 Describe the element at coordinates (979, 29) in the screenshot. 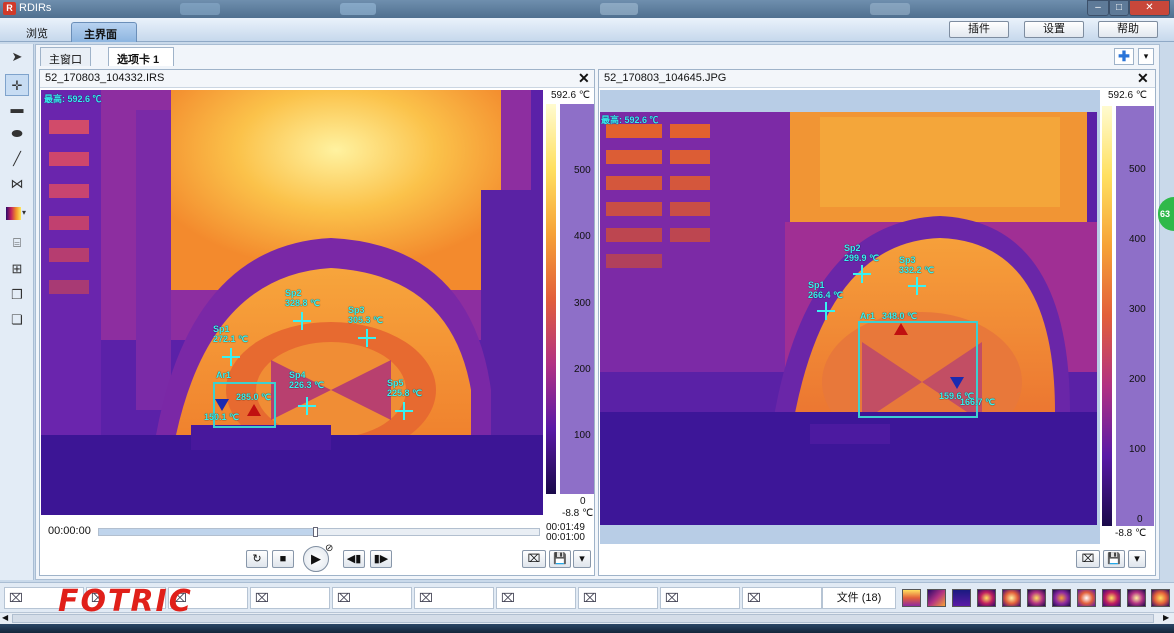

I see `plugin-button: 插件` at that location.